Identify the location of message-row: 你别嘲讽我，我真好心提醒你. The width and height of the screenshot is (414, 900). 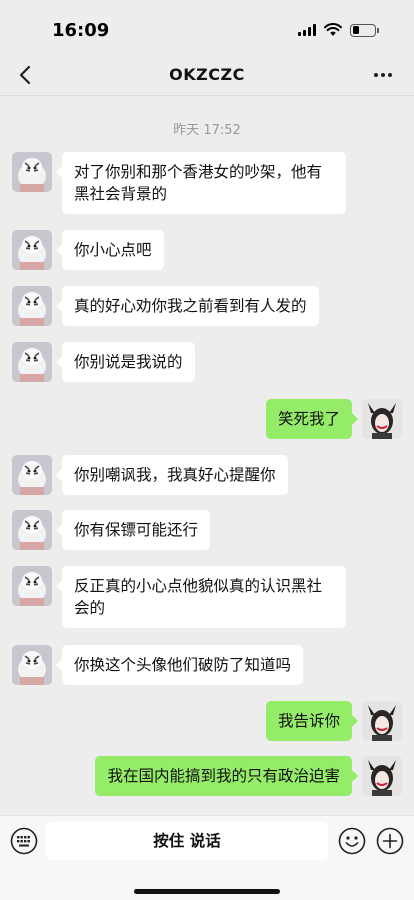
(207, 475).